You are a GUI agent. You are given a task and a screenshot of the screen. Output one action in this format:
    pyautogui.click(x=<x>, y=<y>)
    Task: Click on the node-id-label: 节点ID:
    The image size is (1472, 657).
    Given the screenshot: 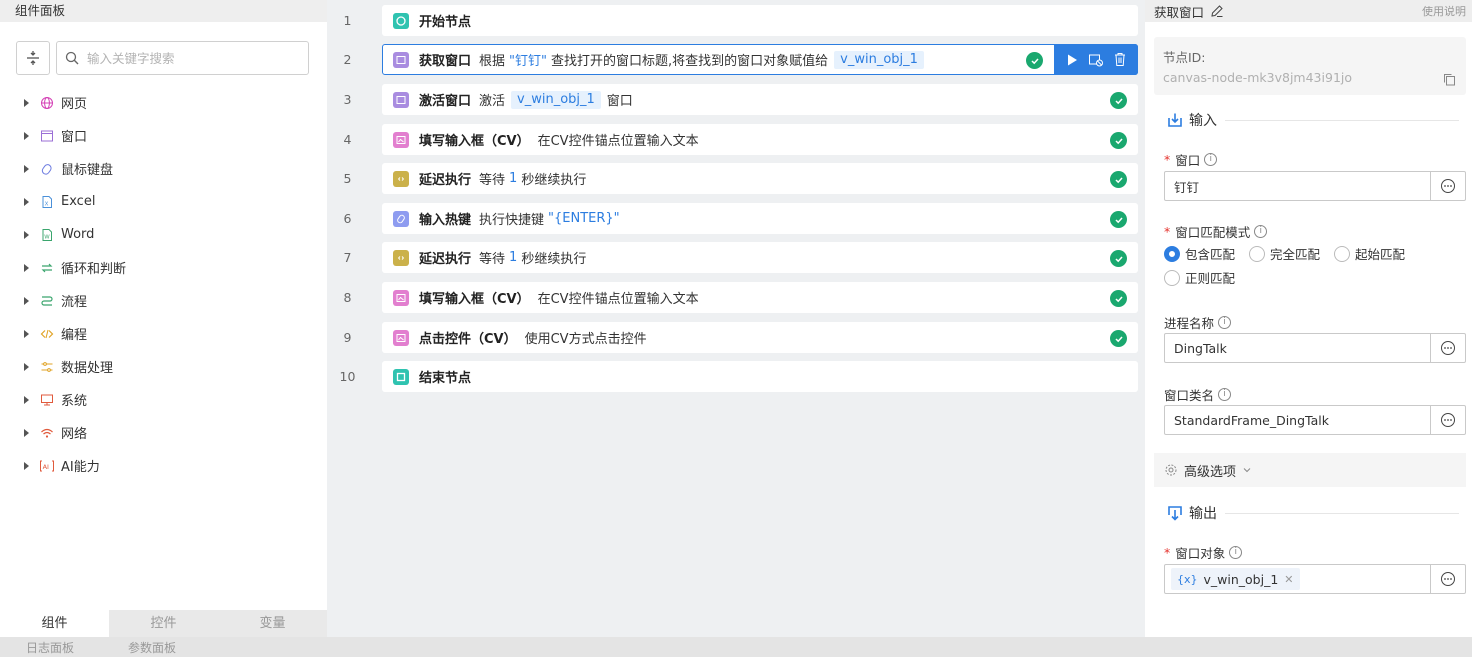 What is the action you would take?
    pyautogui.click(x=1184, y=57)
    